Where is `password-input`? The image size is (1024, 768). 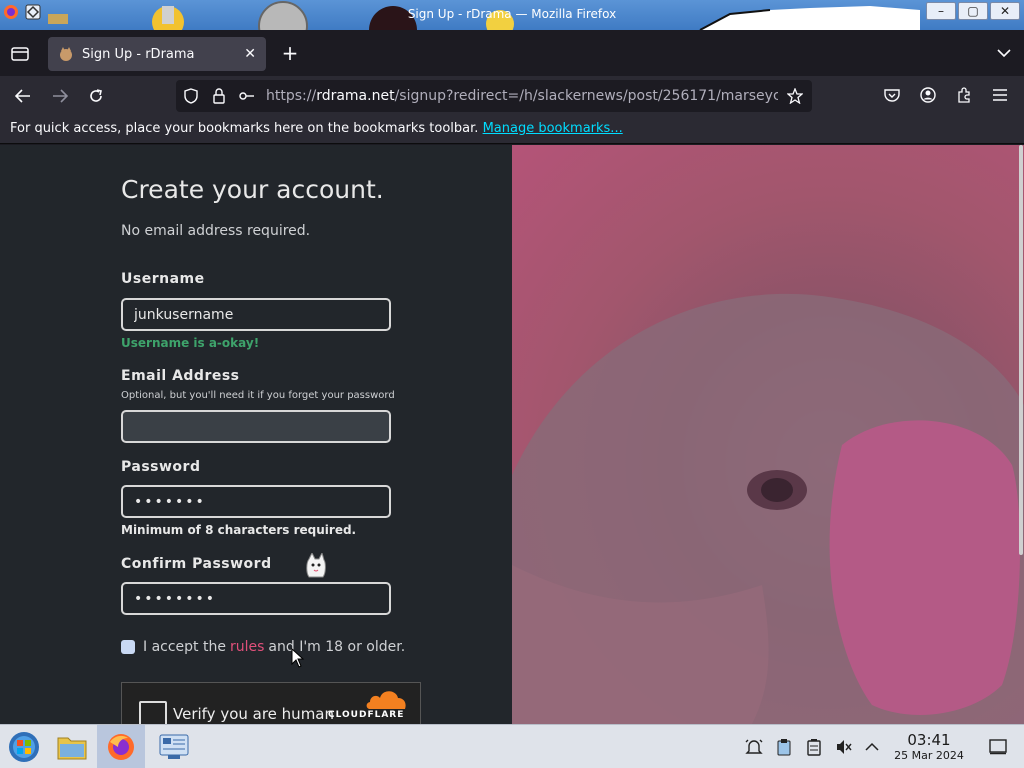 password-input is located at coordinates (256, 501).